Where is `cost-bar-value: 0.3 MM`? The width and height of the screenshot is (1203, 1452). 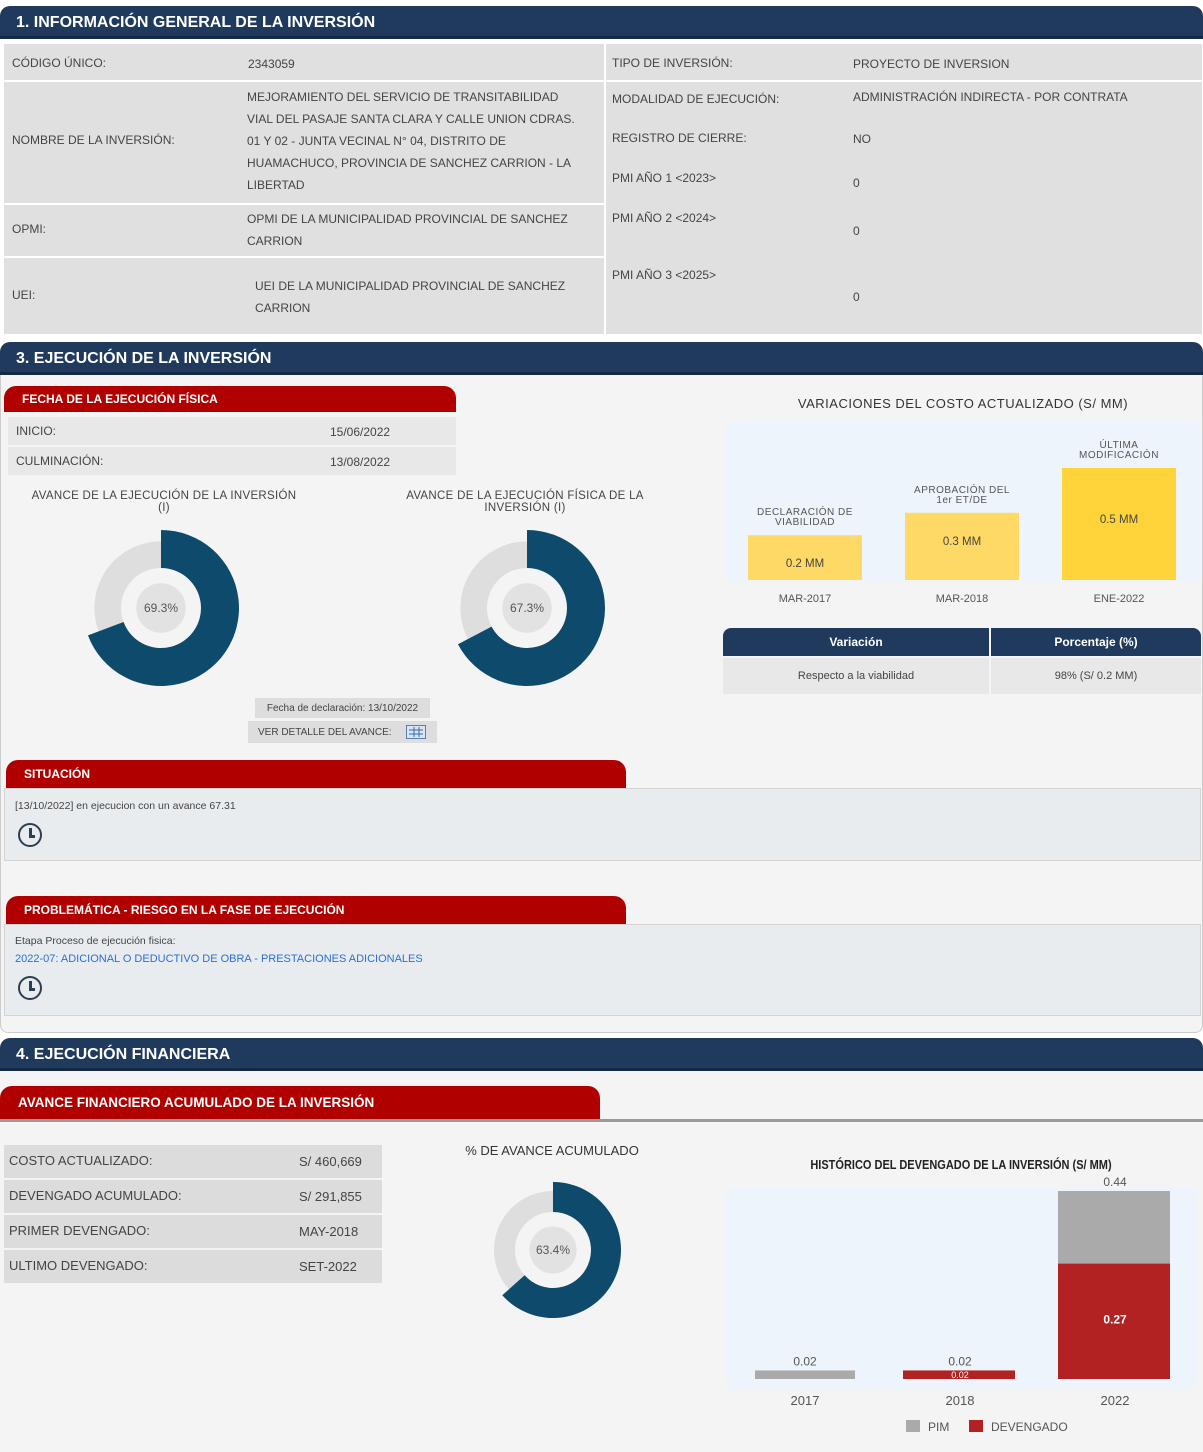
cost-bar-value: 0.3 MM is located at coordinates (962, 542).